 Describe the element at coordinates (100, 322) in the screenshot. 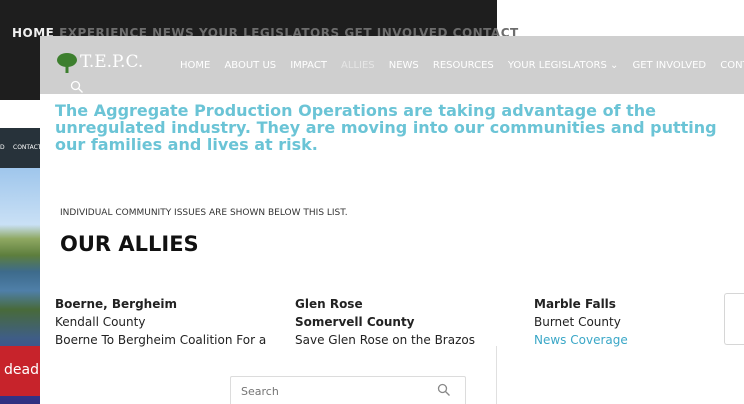

I see `ally-county: Kendall County` at that location.